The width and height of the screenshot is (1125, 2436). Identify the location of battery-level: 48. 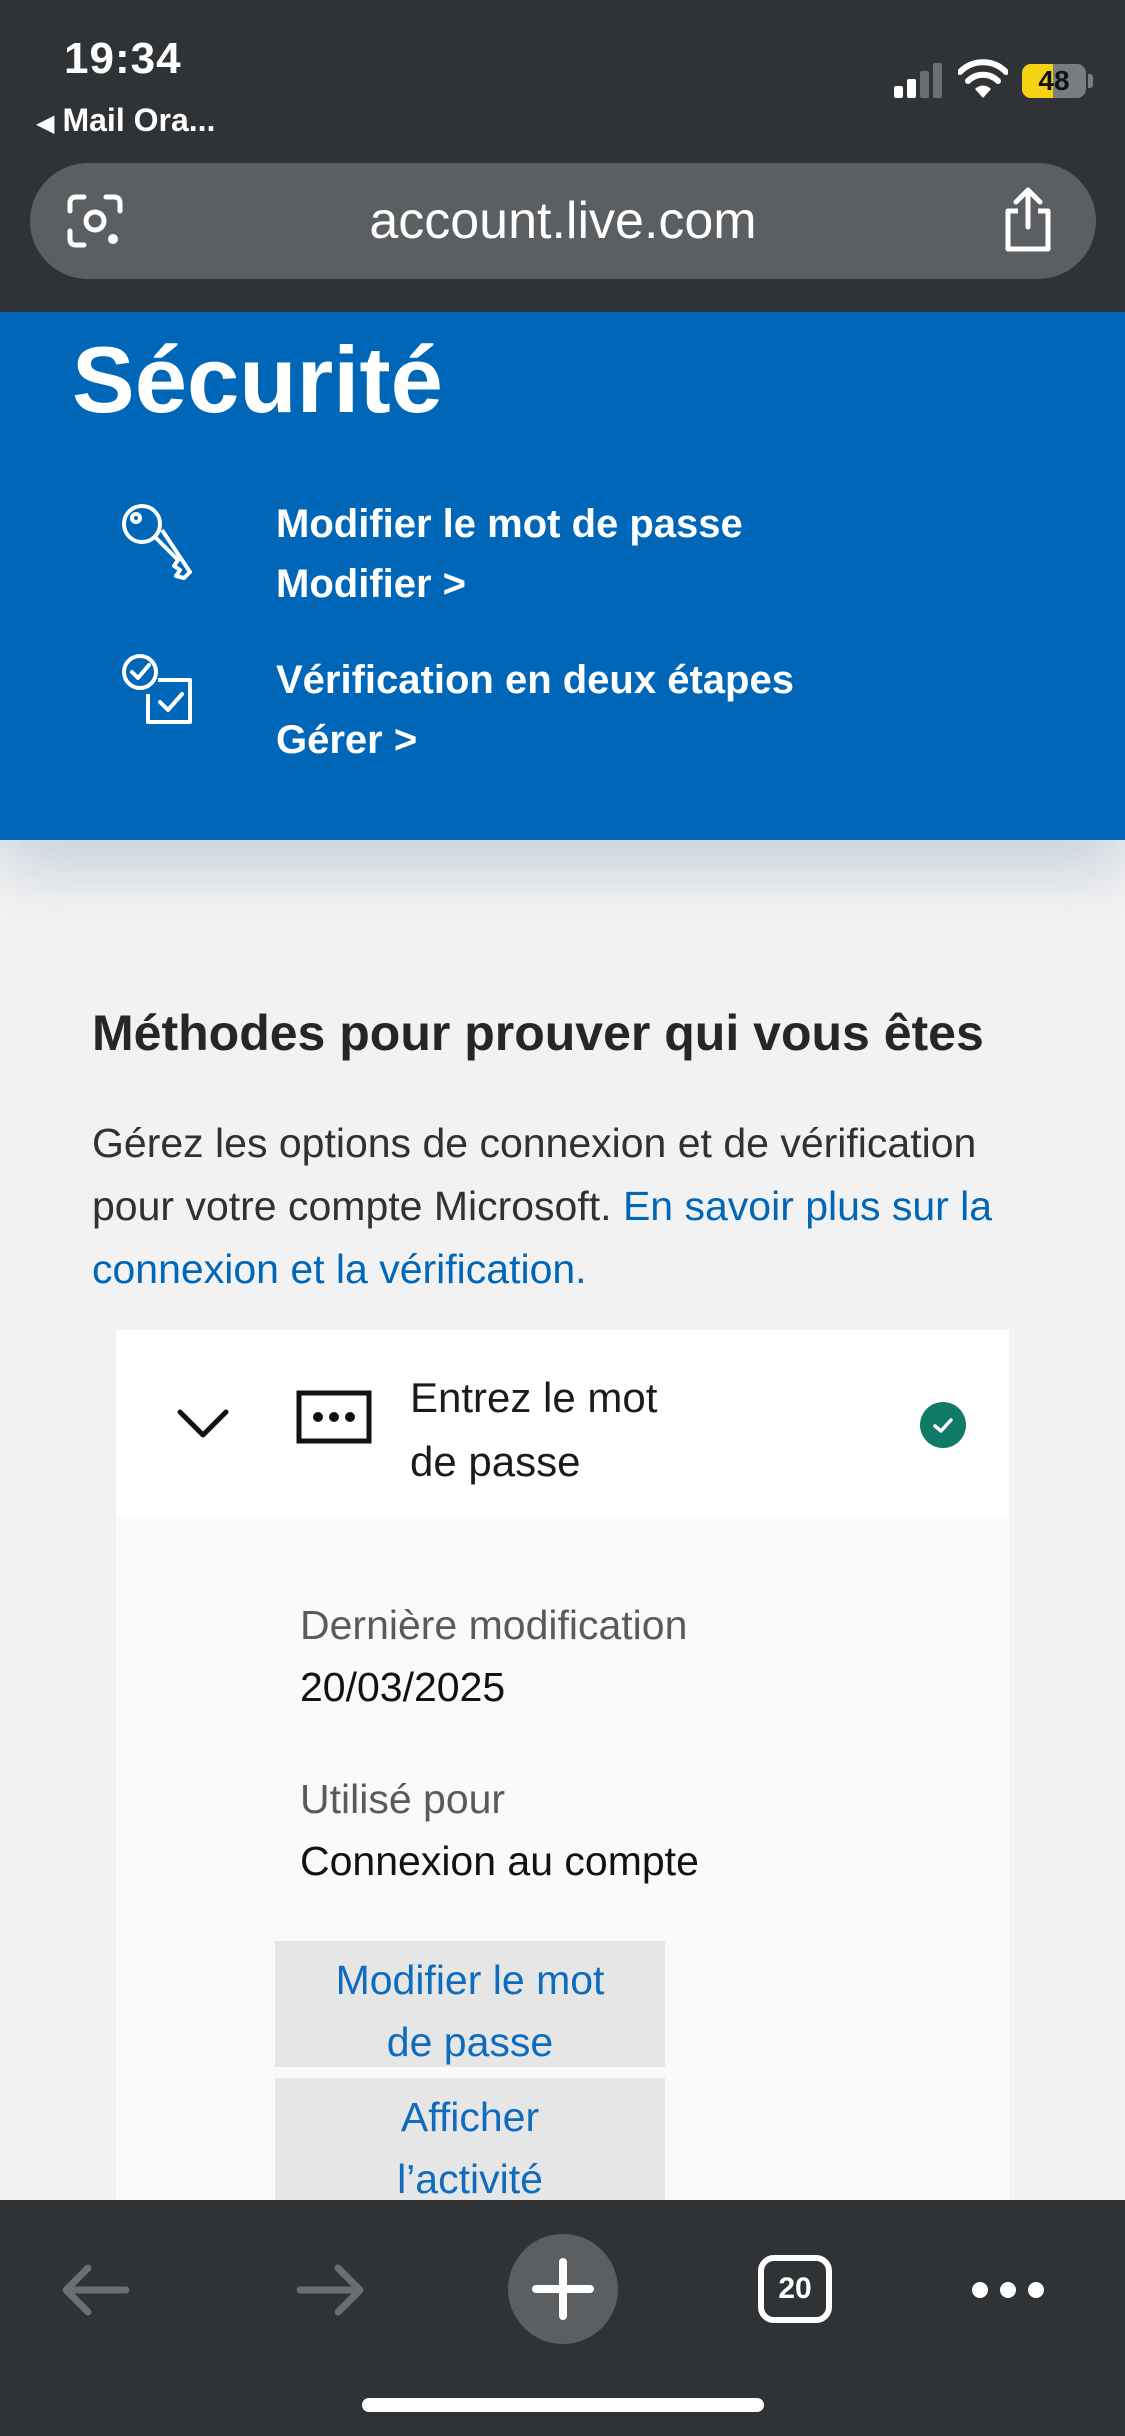
(1054, 80).